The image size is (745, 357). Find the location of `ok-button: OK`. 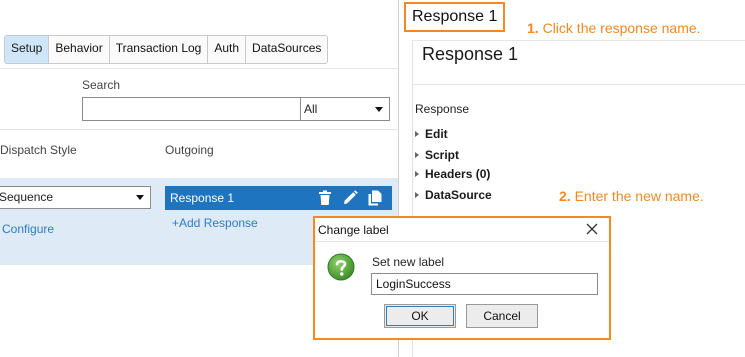

ok-button: OK is located at coordinates (420, 316).